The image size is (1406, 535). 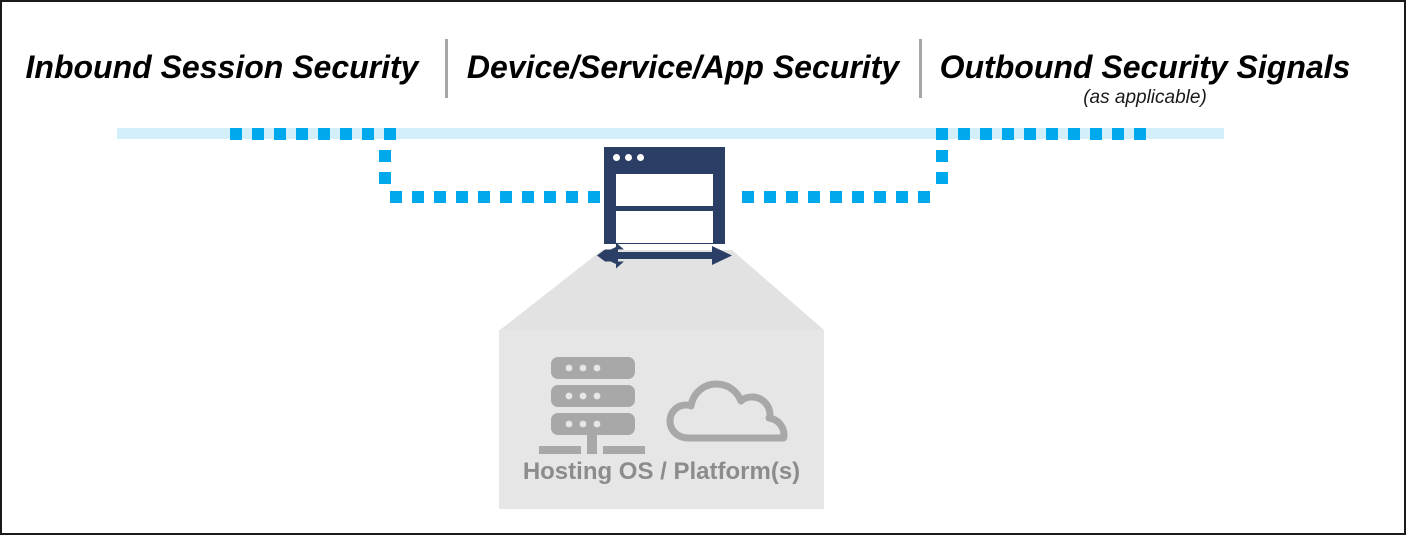 What do you see at coordinates (222, 67) in the screenshot?
I see `column-title-inbound-session-security: Inbound Session Security` at bounding box center [222, 67].